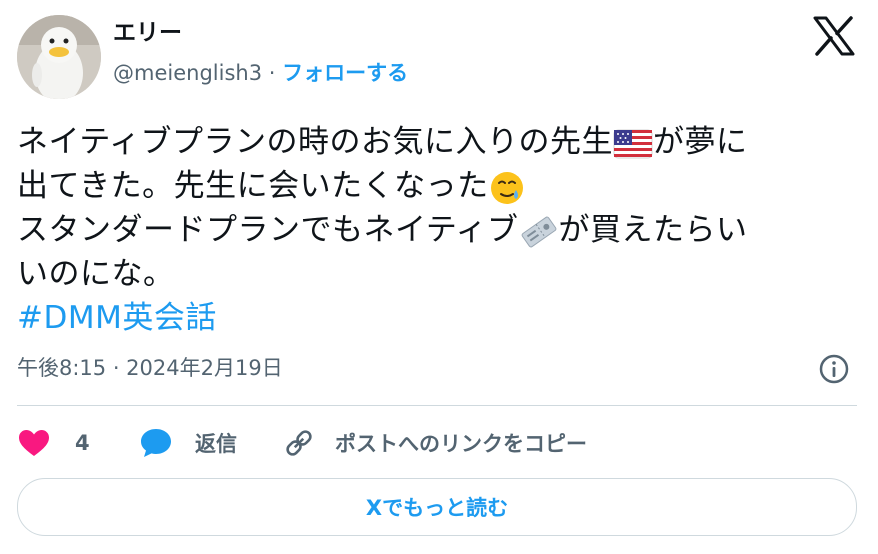 Image resolution: width=878 pixels, height=554 pixels. What do you see at coordinates (147, 33) in the screenshot?
I see `display-name: エリー` at bounding box center [147, 33].